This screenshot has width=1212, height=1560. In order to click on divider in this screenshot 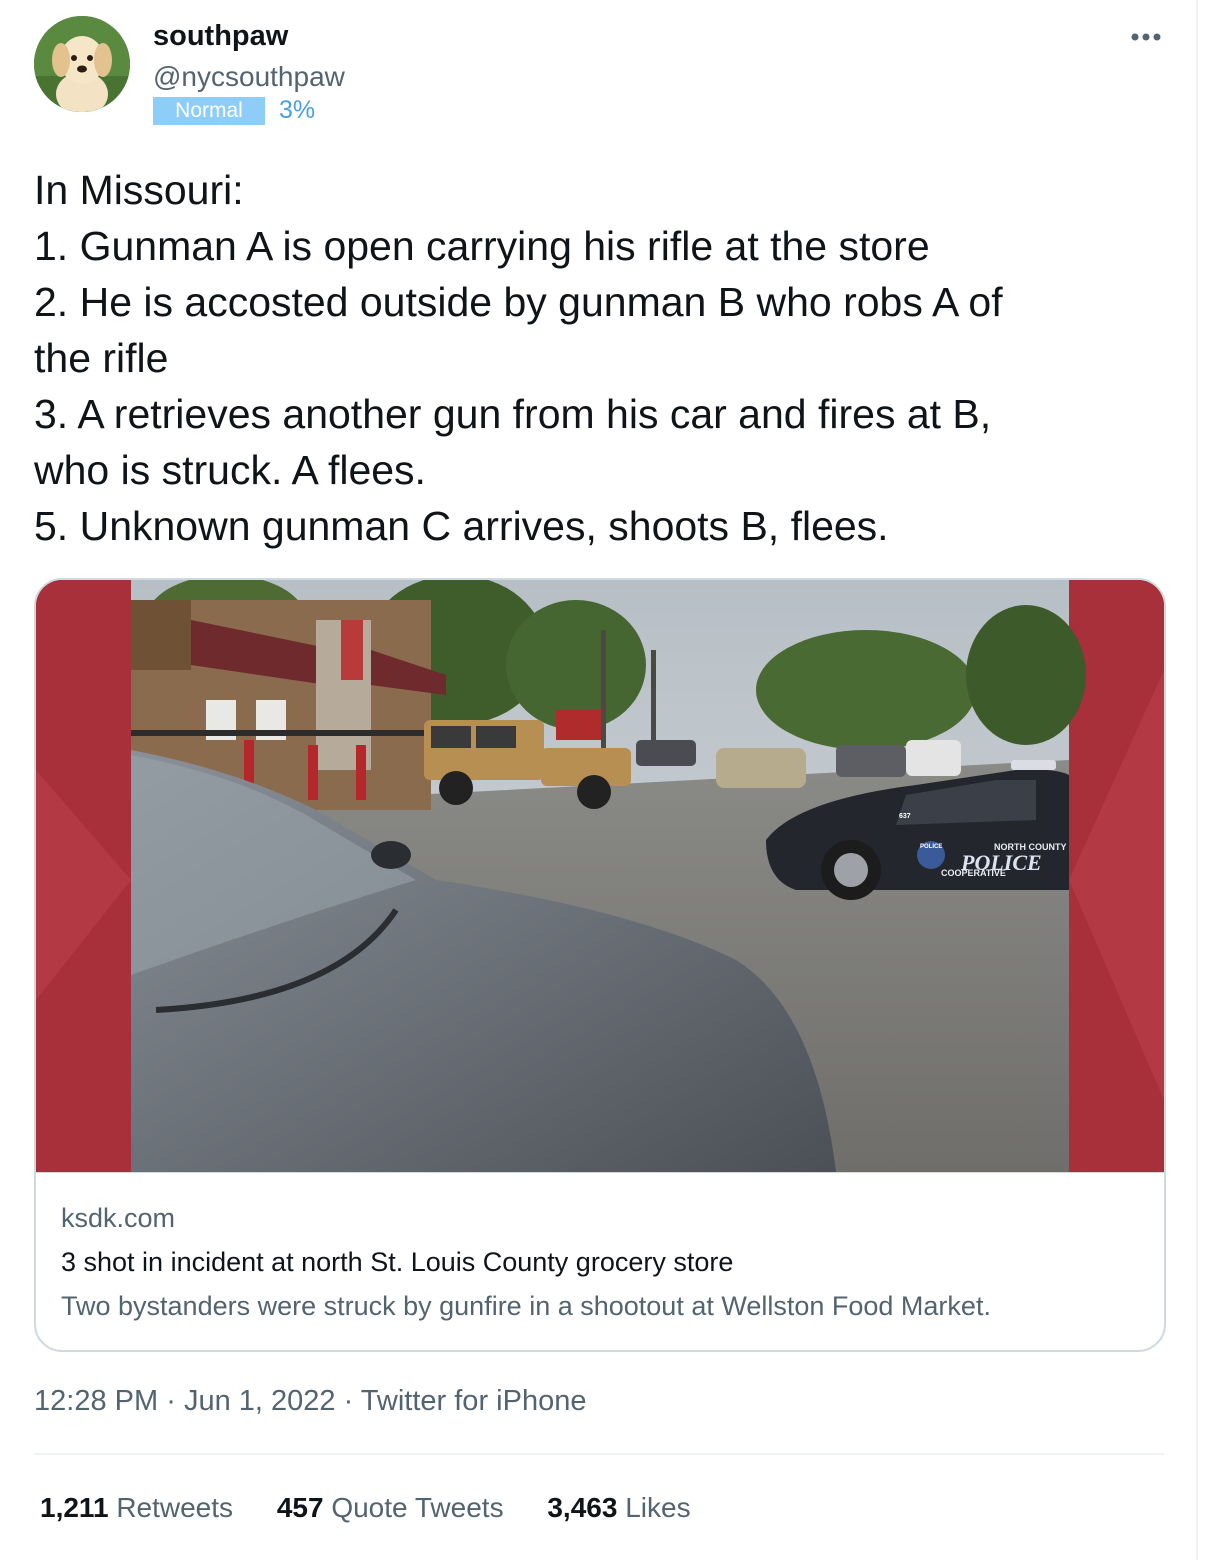, I will do `click(599, 1454)`.